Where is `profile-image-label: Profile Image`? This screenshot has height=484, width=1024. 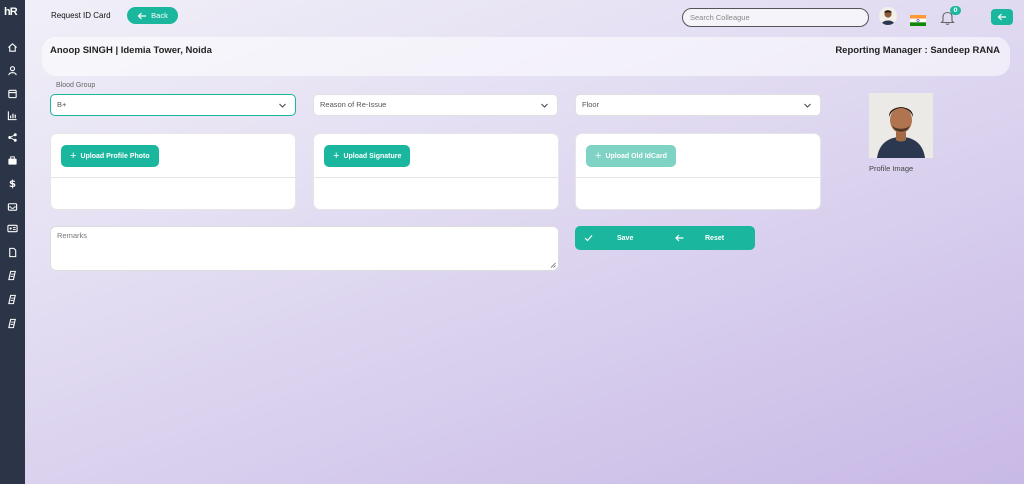
profile-image-label: Profile Image is located at coordinates (891, 168).